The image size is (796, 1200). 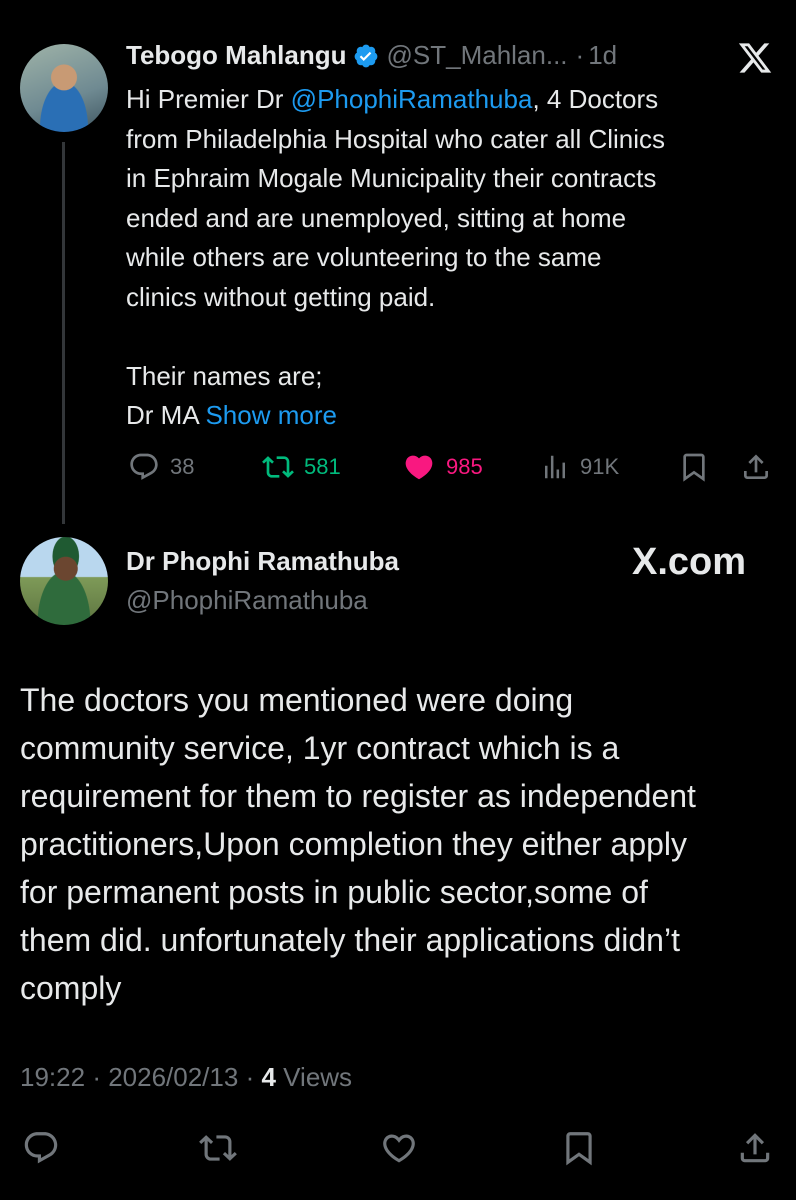 I want to click on tweet-time: 19:22, so click(x=52, y=1077).